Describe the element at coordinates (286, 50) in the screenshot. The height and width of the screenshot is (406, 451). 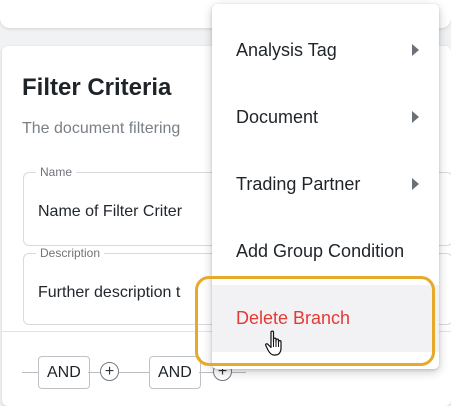
I see `menu-item-label: Analysis Tag` at that location.